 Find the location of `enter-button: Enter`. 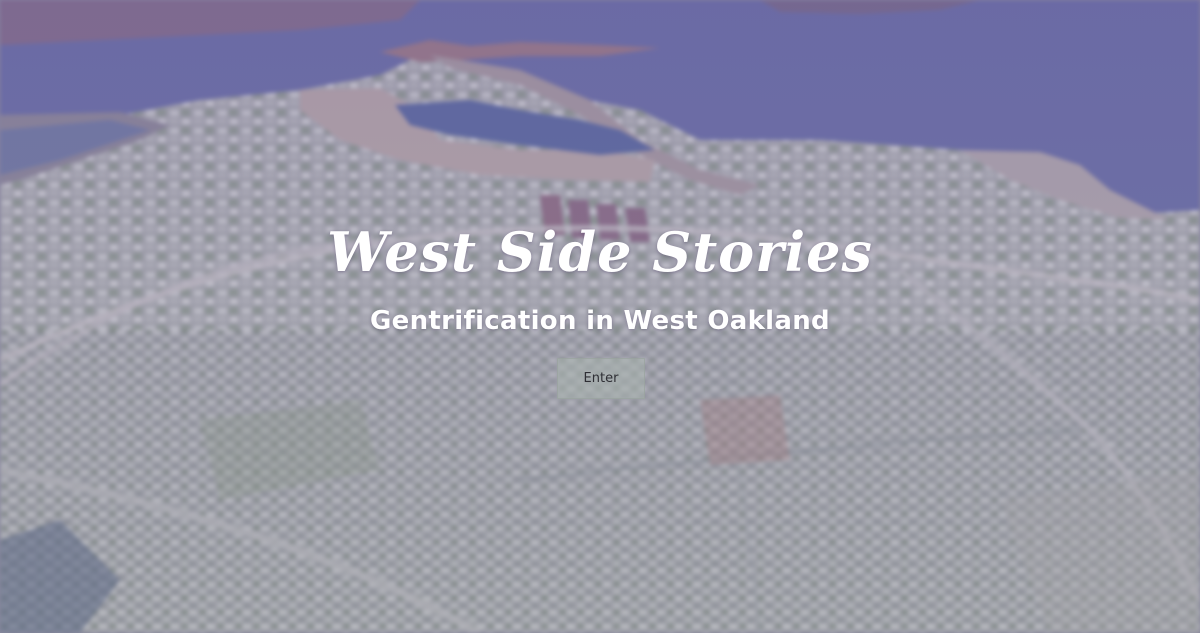

enter-button: Enter is located at coordinates (601, 378).